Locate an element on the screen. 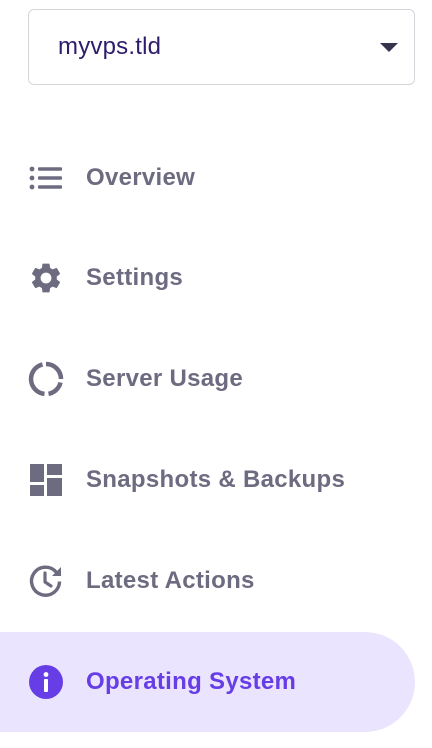  nav-item-latest-actions: Latest Actions is located at coordinates (207, 581).